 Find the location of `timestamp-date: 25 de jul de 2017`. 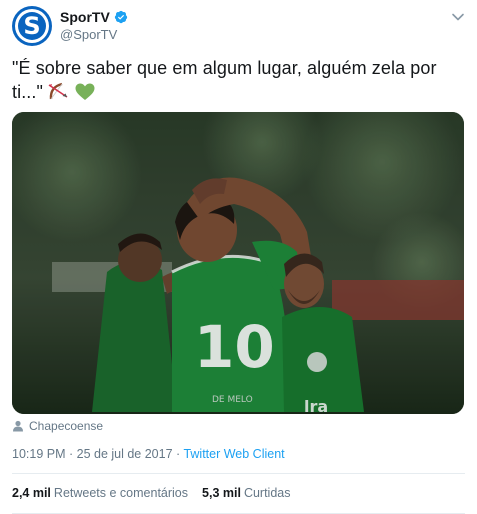

timestamp-date: 25 de jul de 2017 is located at coordinates (125, 454).